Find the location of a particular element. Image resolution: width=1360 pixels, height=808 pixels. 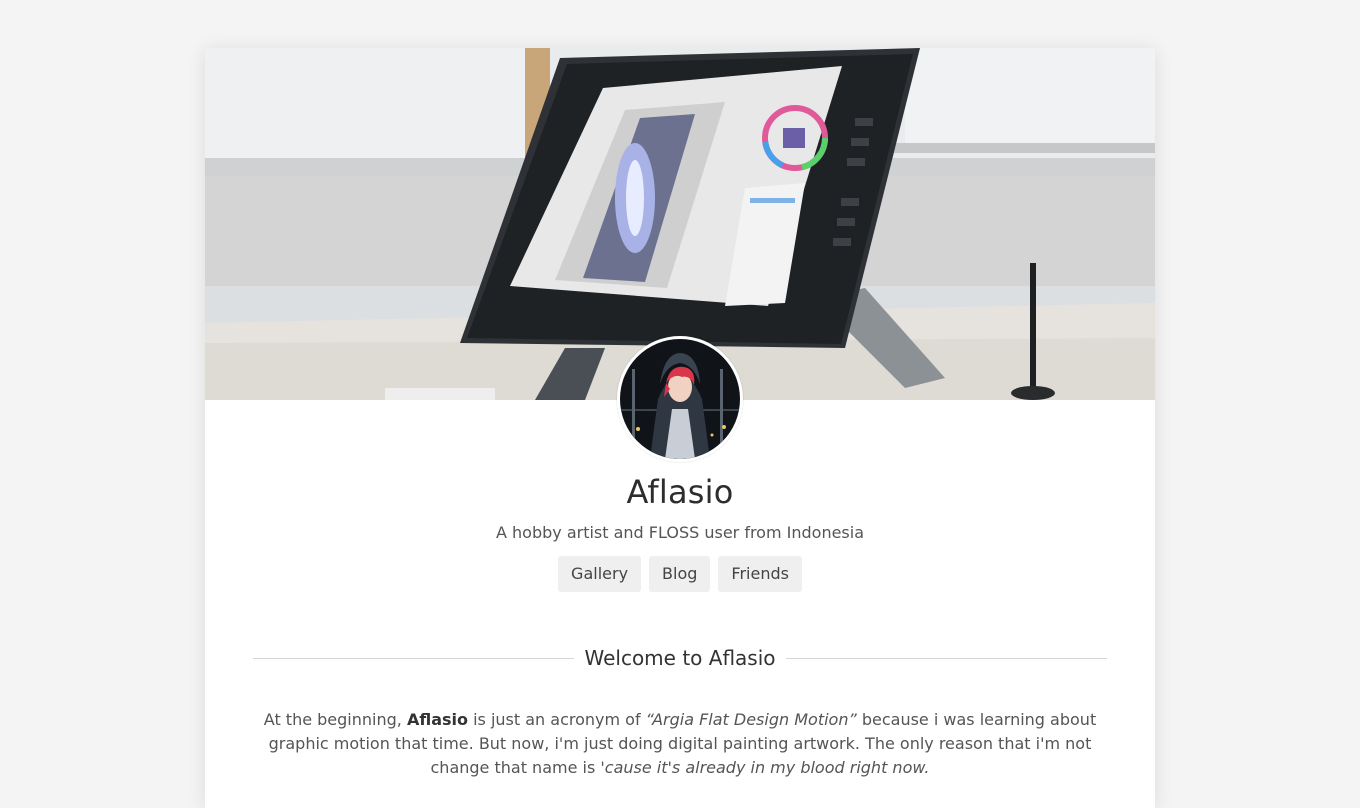

welcome-heading: Welcome to Aflasio is located at coordinates (680, 658).